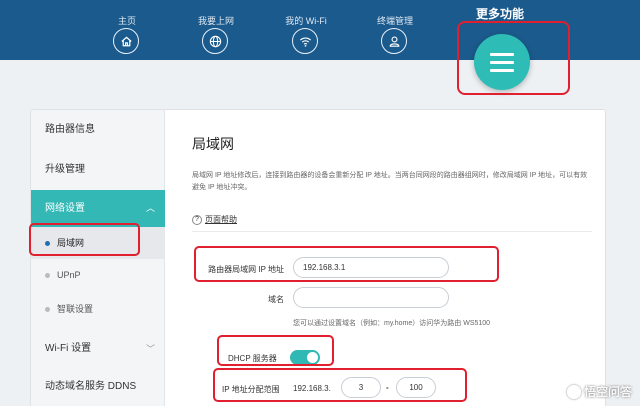 Image resolution: width=640 pixels, height=406 pixels. What do you see at coordinates (70, 129) in the screenshot?
I see `sidebar-item-label: 路由器信息` at bounding box center [70, 129].